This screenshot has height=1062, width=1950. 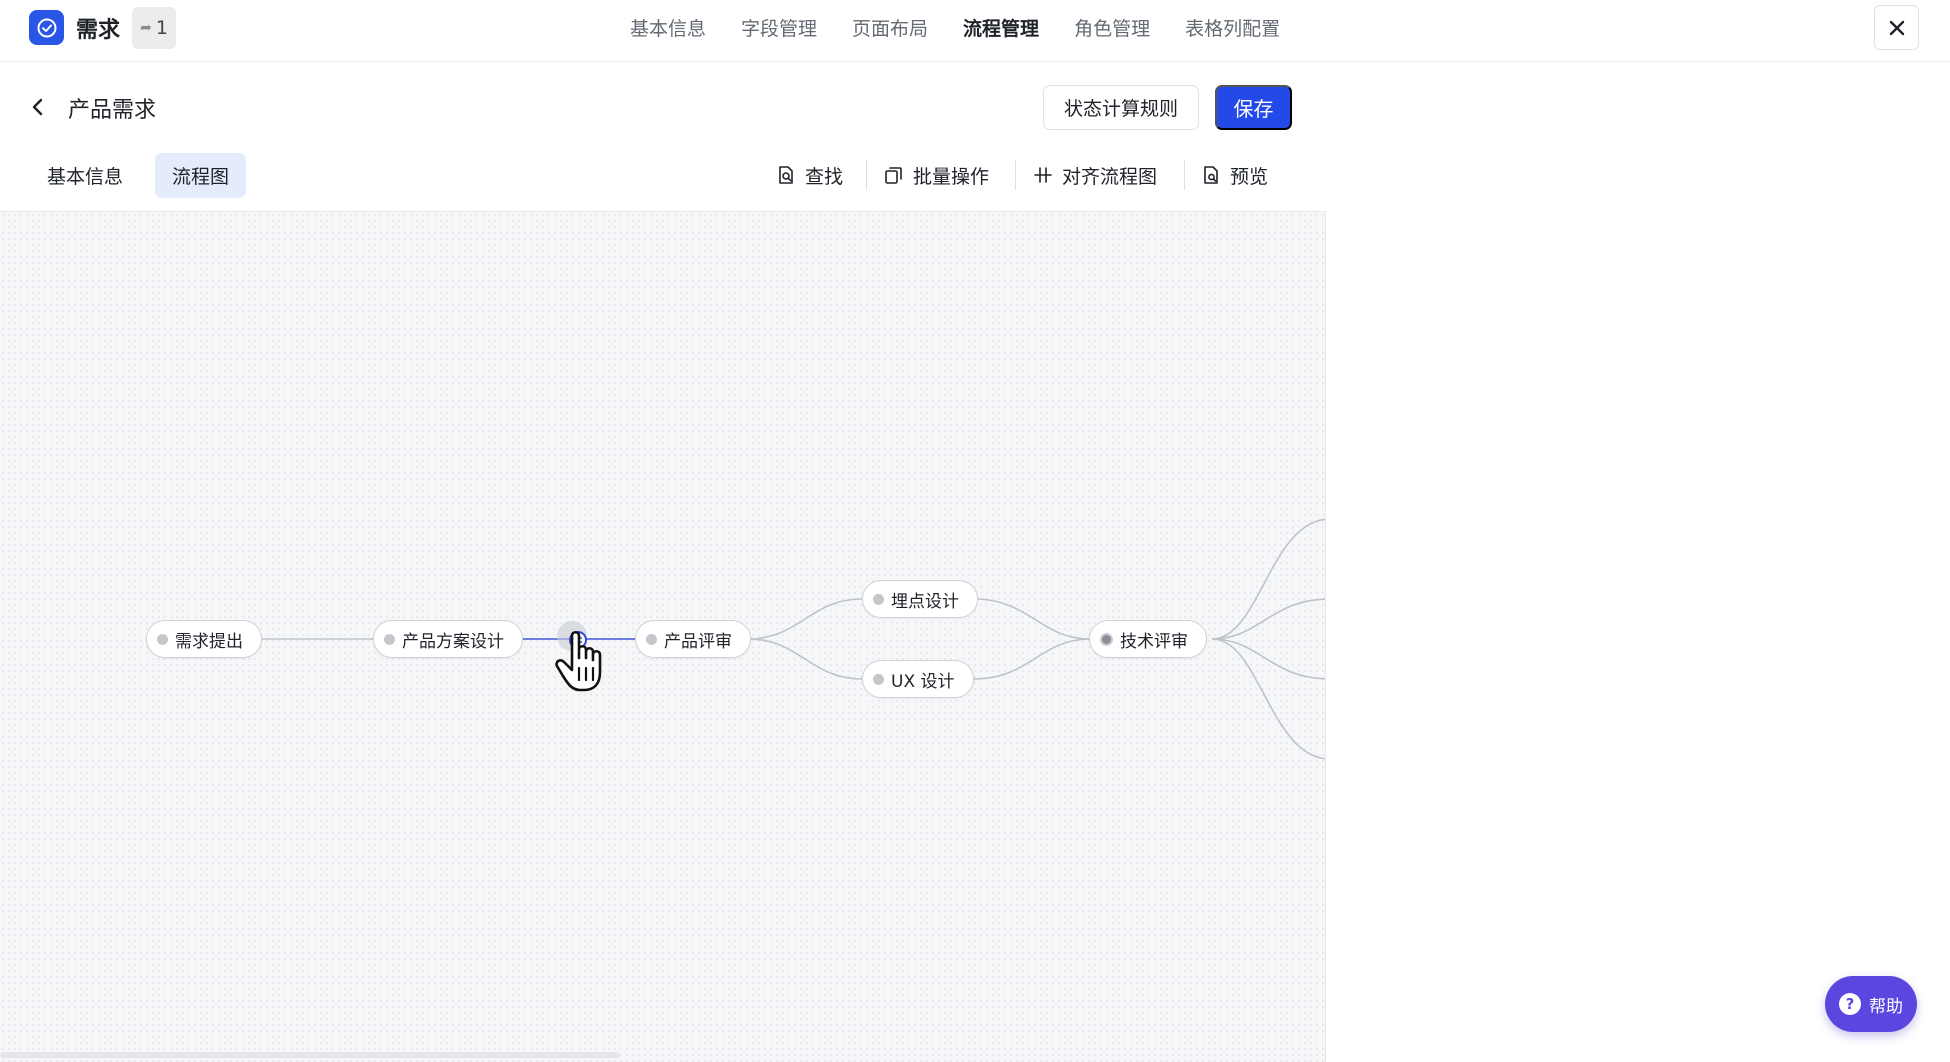 What do you see at coordinates (85, 175) in the screenshot?
I see `subtab-basic-info: 基本信息` at bounding box center [85, 175].